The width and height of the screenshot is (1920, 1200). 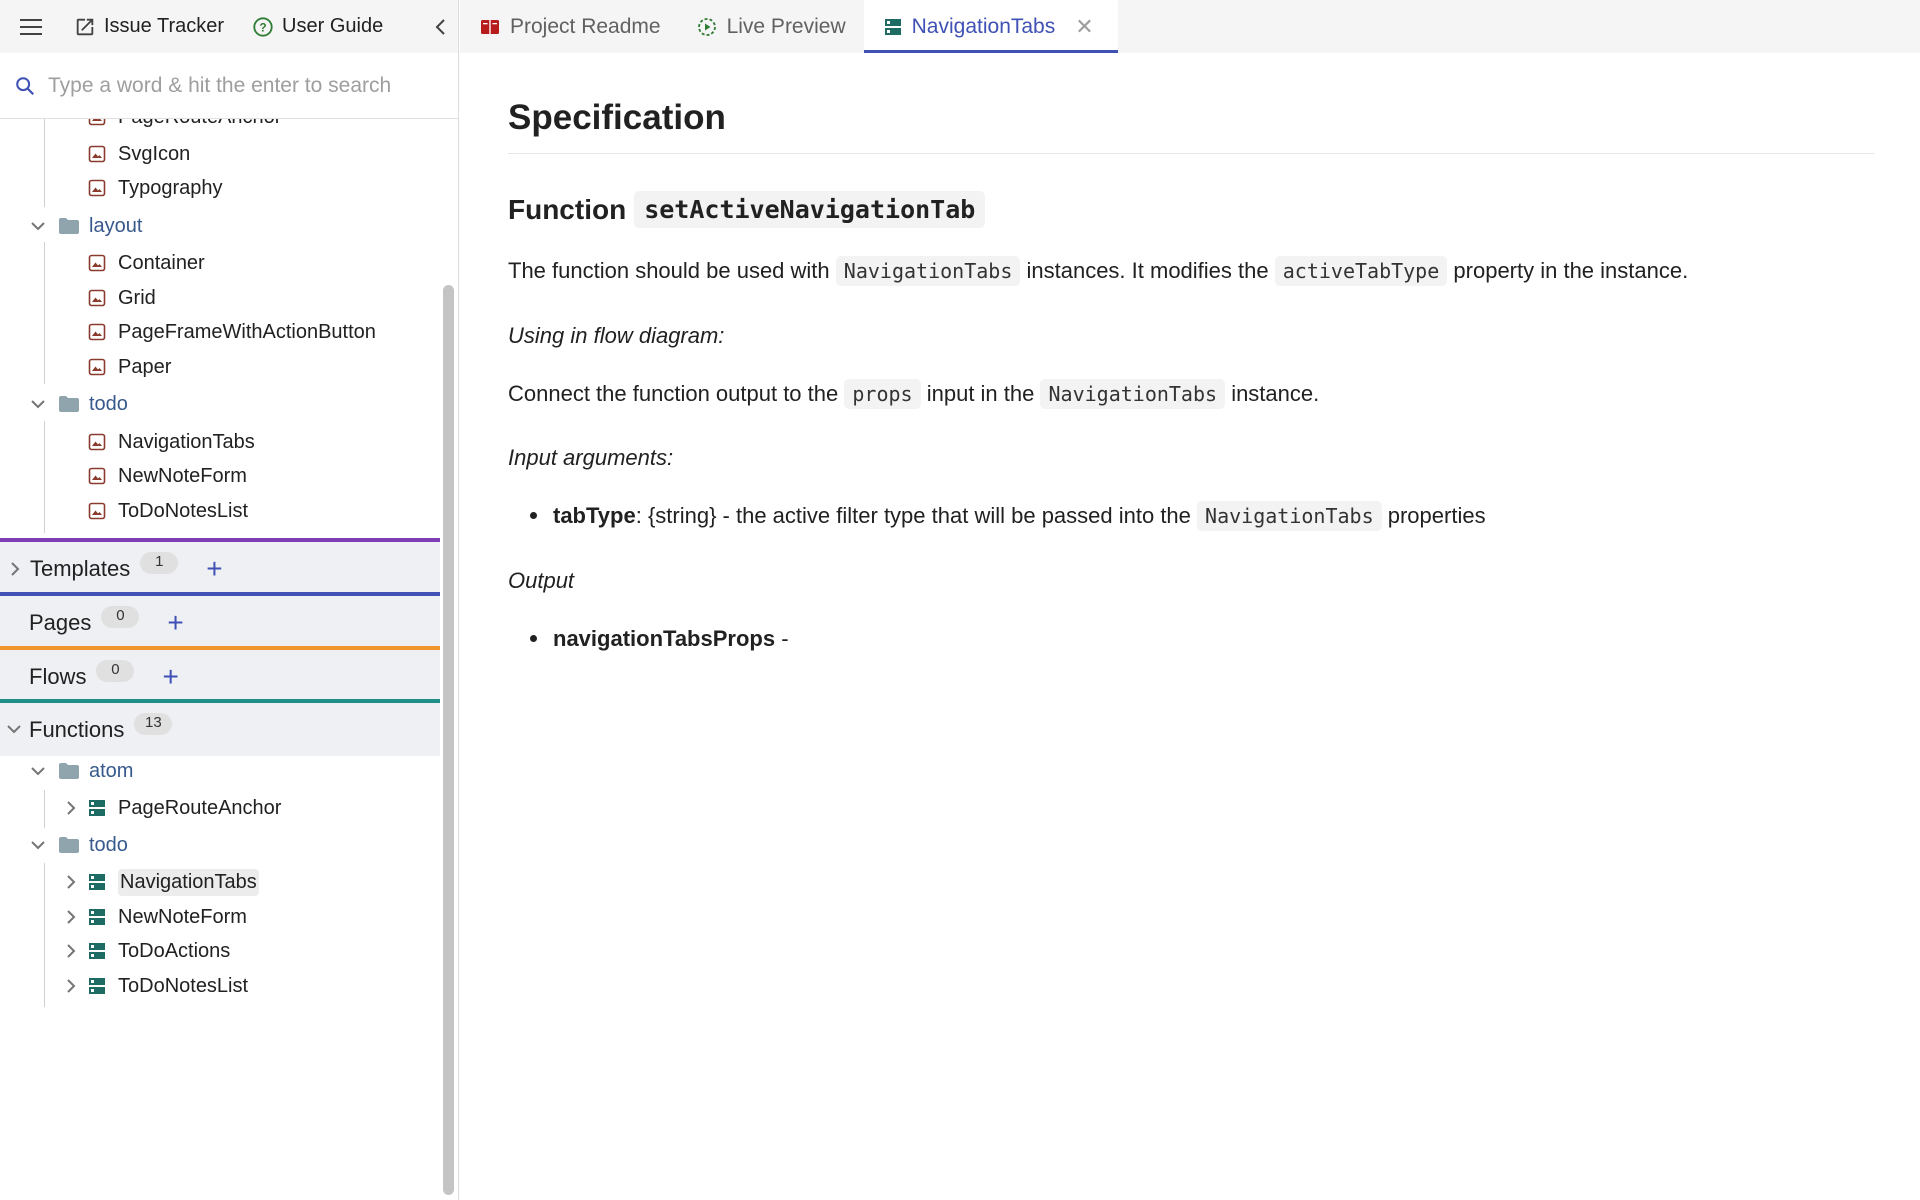 What do you see at coordinates (153, 723) in the screenshot?
I see `functions-count-badge: 13` at bounding box center [153, 723].